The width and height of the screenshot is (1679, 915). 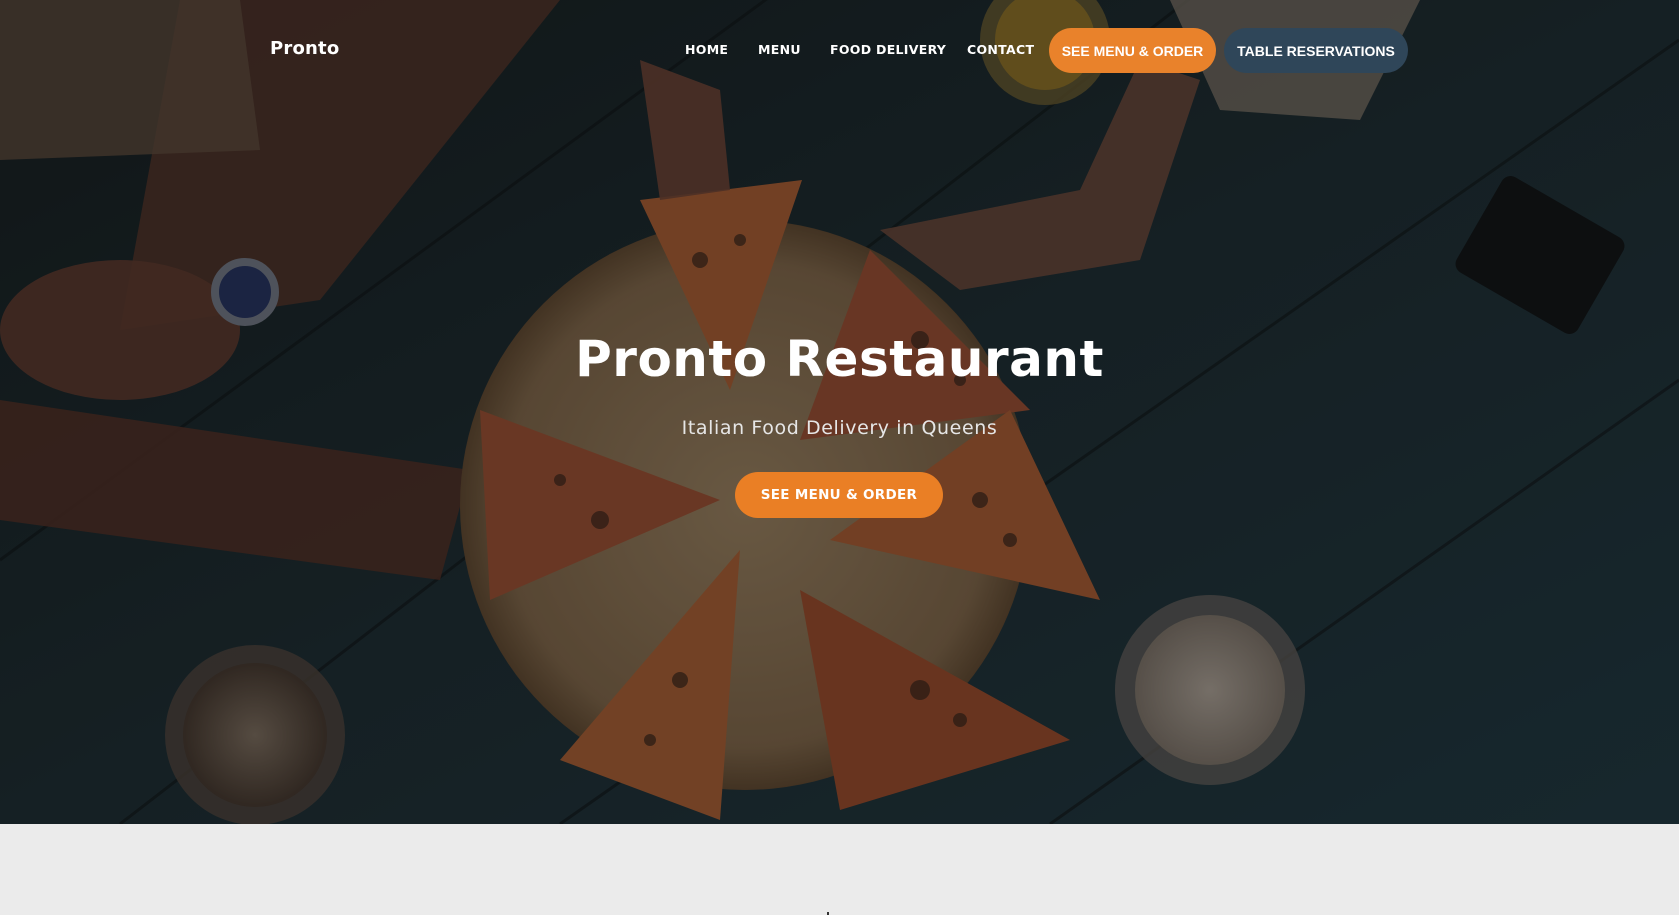 What do you see at coordinates (839, 495) in the screenshot?
I see `hero-order-button: SEE MENU & ORDER` at bounding box center [839, 495].